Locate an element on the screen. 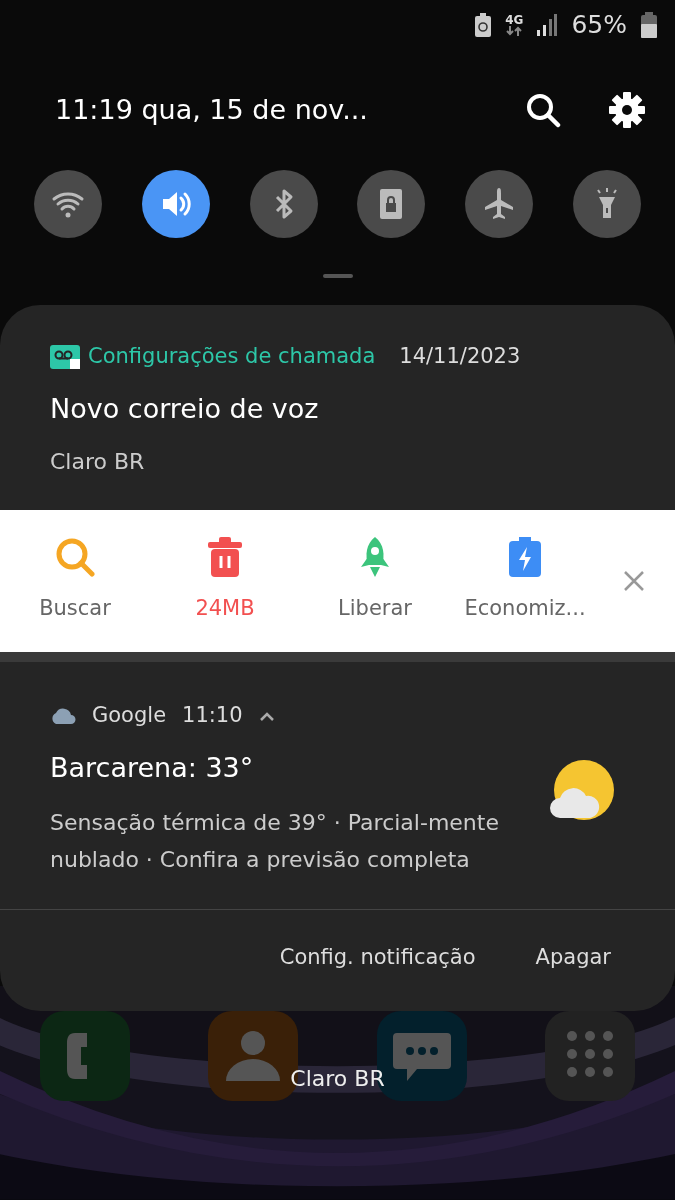 This screenshot has width=675, height=1200. rocket-action: Liberar is located at coordinates (375, 581).